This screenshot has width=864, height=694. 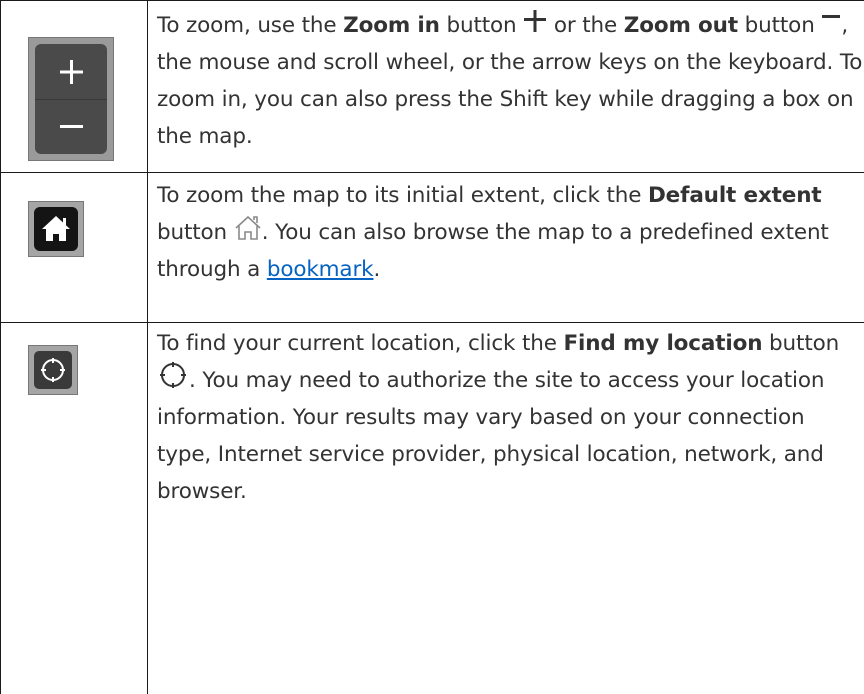 What do you see at coordinates (663, 343) in the screenshot?
I see `find-my-location-label: Find my location` at bounding box center [663, 343].